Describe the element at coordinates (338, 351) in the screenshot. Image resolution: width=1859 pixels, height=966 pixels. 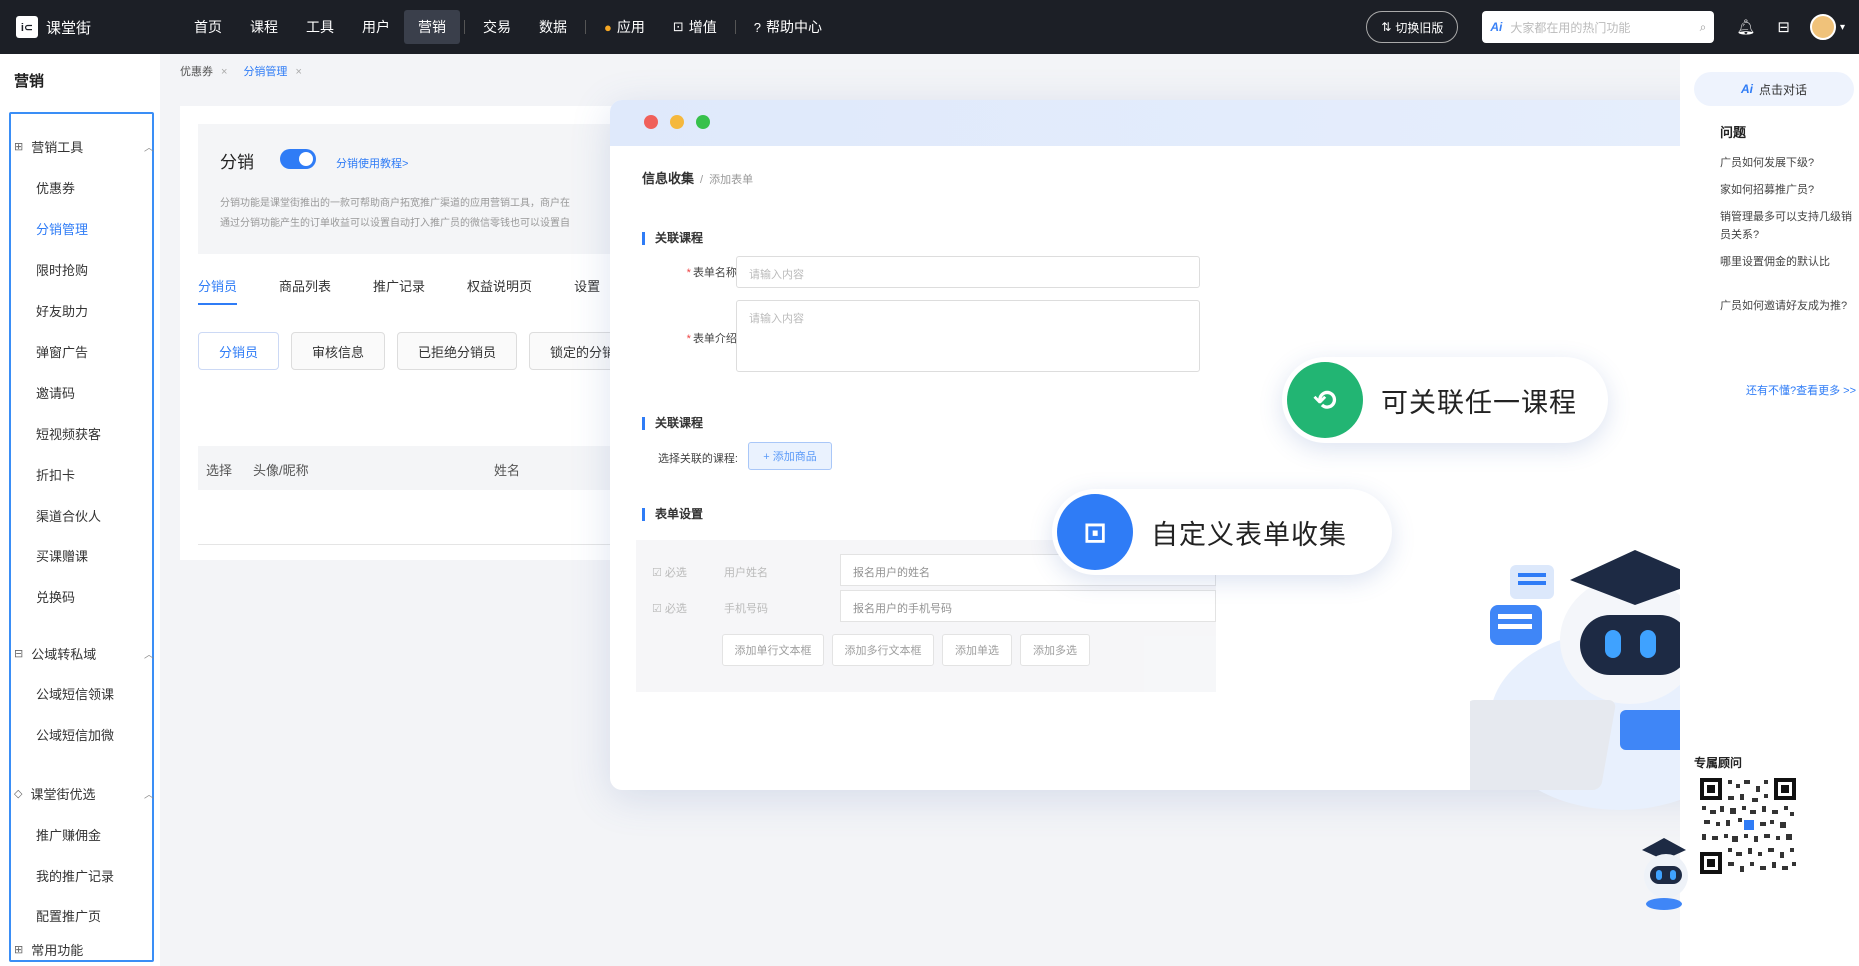
I see `subtab-review: 审核信息` at that location.